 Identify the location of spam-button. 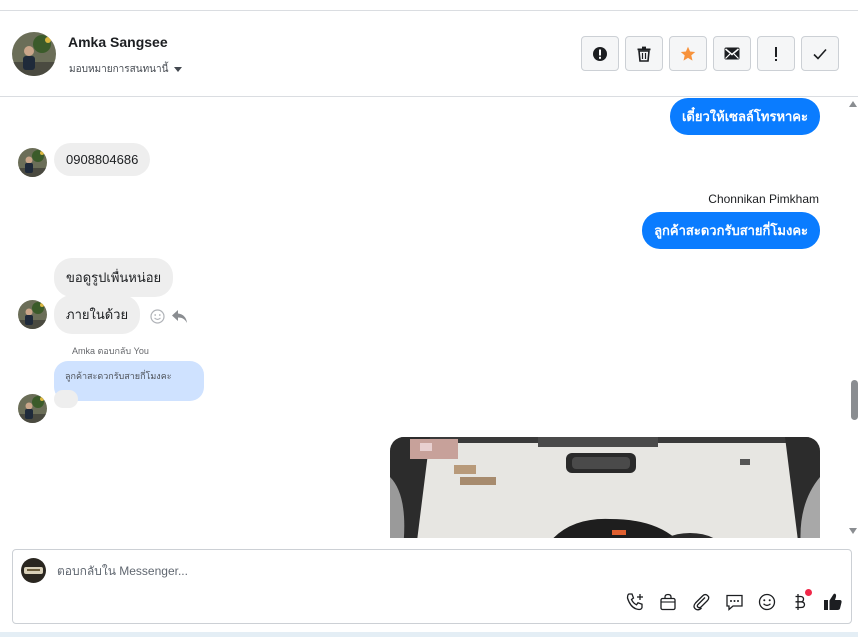
(600, 53).